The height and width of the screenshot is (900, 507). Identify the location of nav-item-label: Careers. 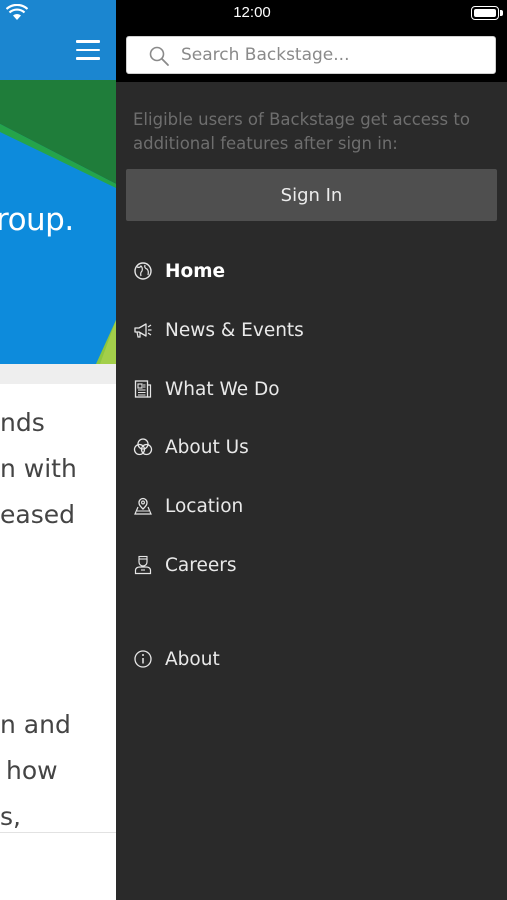
(201, 565).